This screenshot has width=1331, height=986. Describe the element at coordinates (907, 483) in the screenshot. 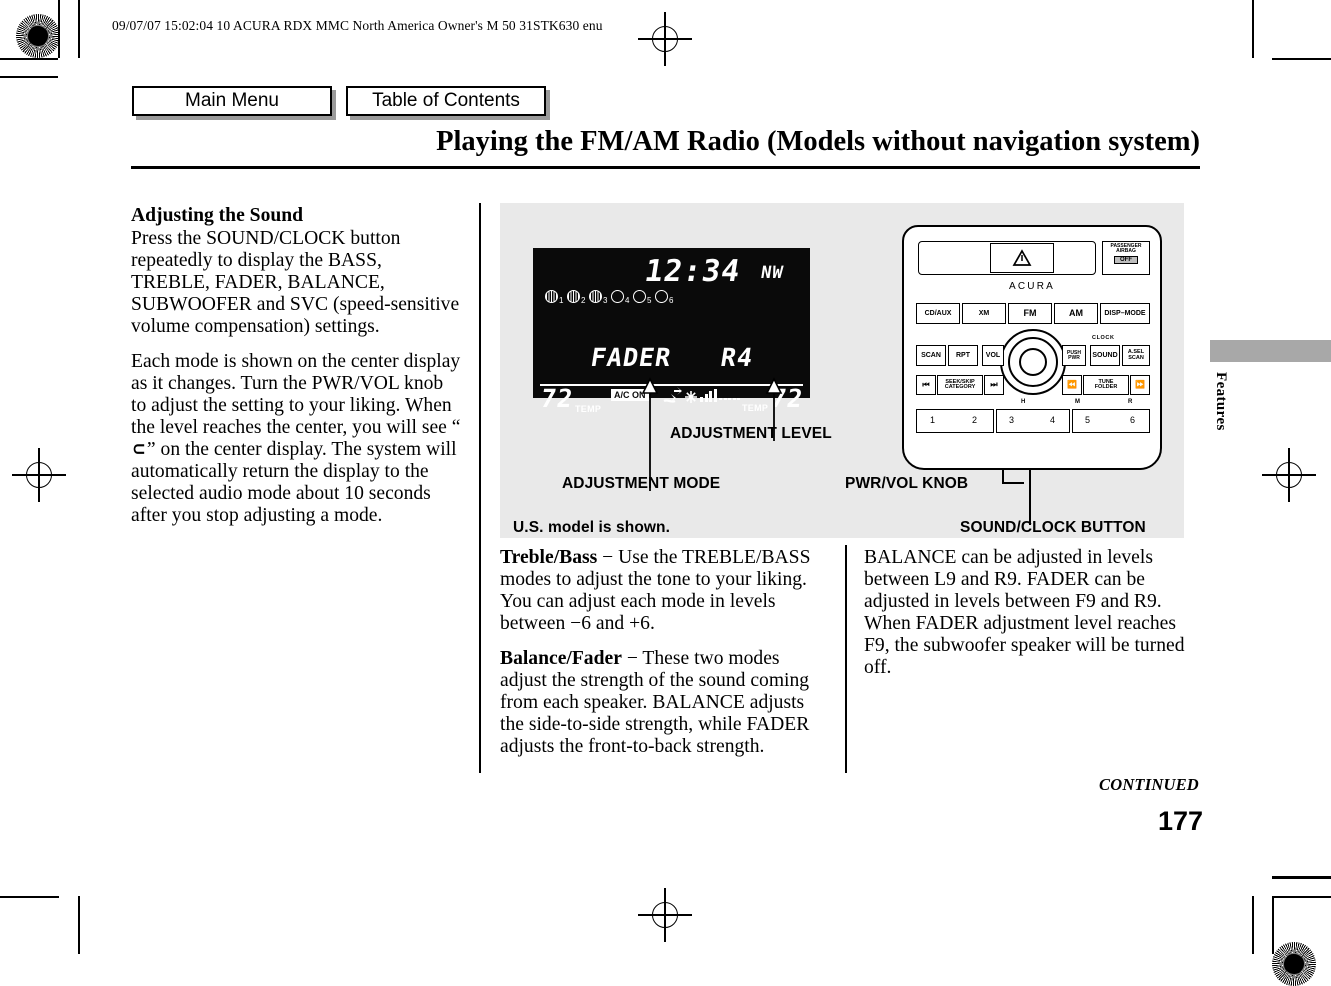

I see `figure-caption-pwr-vol-knob: PWR/VOL KNOB` at that location.